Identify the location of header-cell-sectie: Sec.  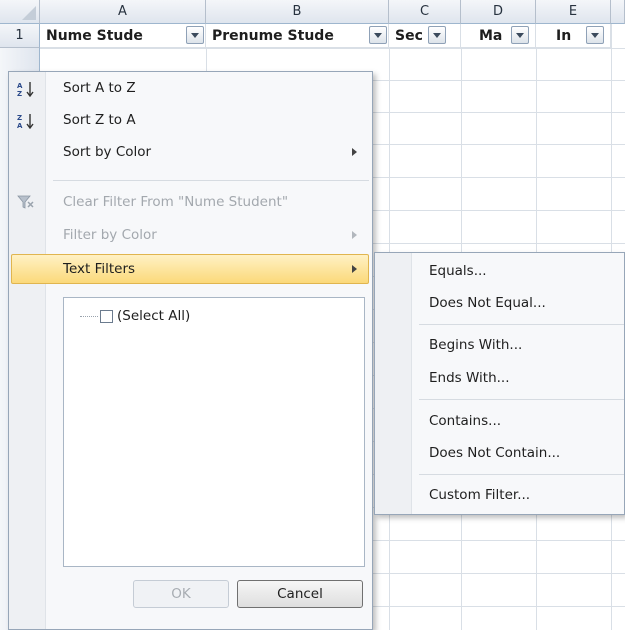
(425, 36).